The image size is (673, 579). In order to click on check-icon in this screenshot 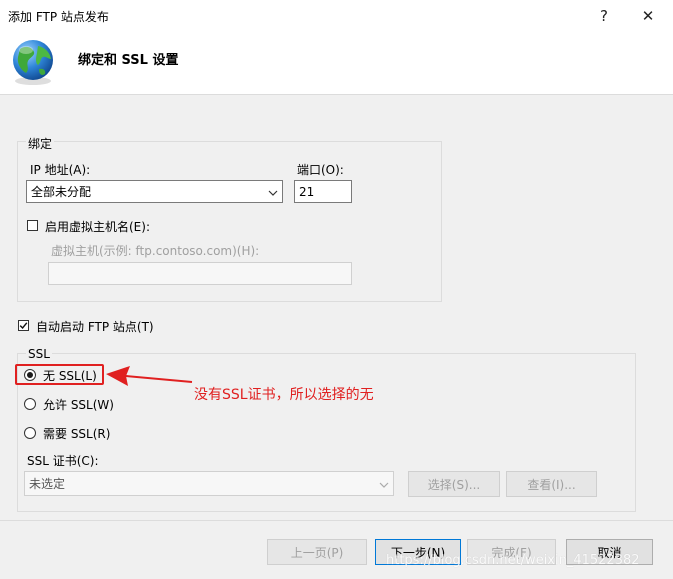, I will do `click(23, 326)`.